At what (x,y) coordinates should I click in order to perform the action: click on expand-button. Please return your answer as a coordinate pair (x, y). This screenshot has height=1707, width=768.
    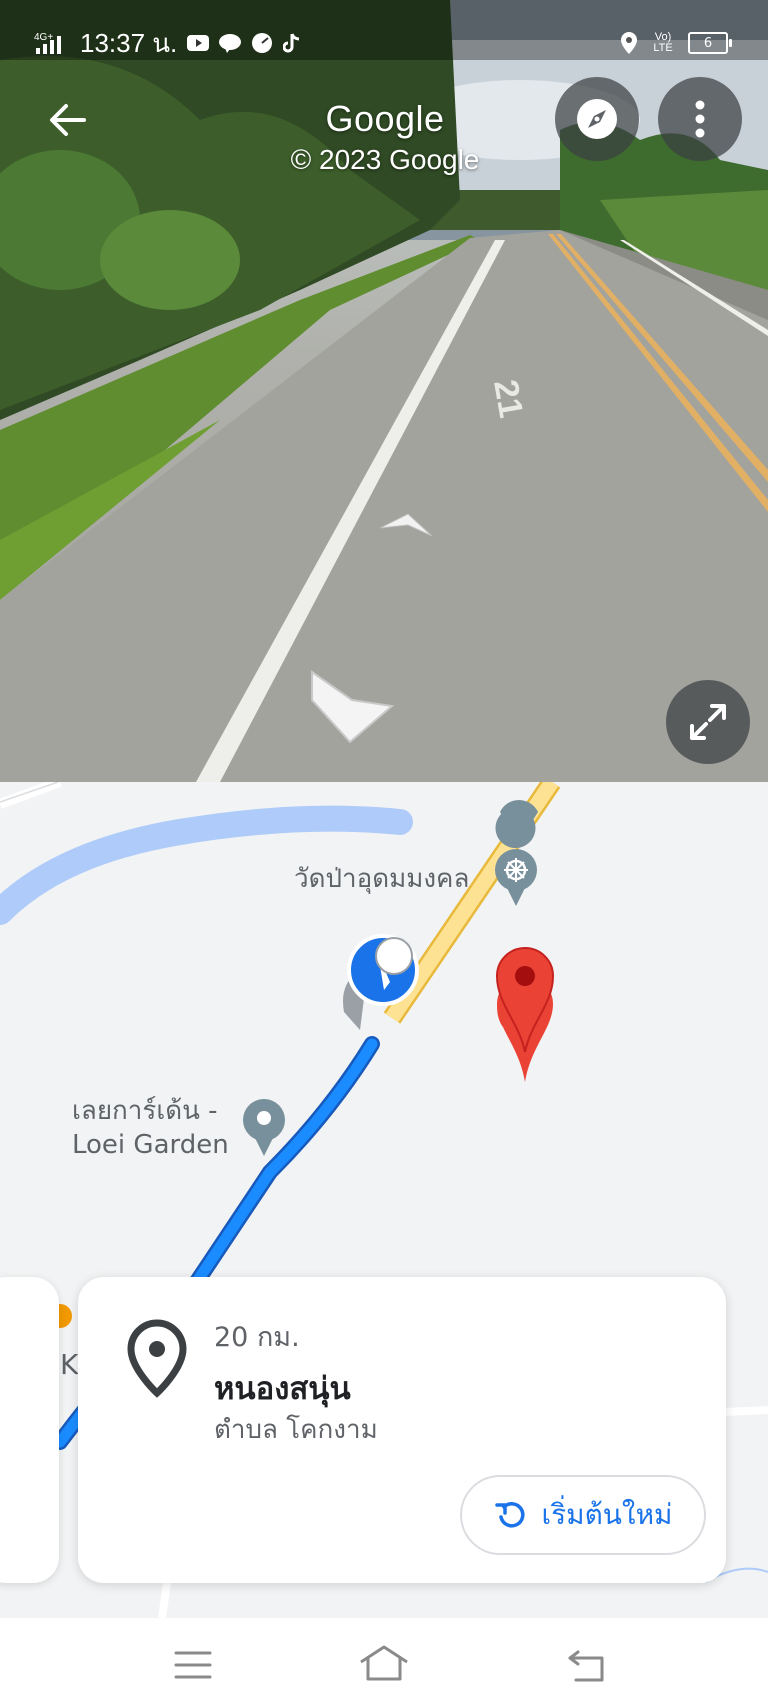
    Looking at the image, I should click on (708, 722).